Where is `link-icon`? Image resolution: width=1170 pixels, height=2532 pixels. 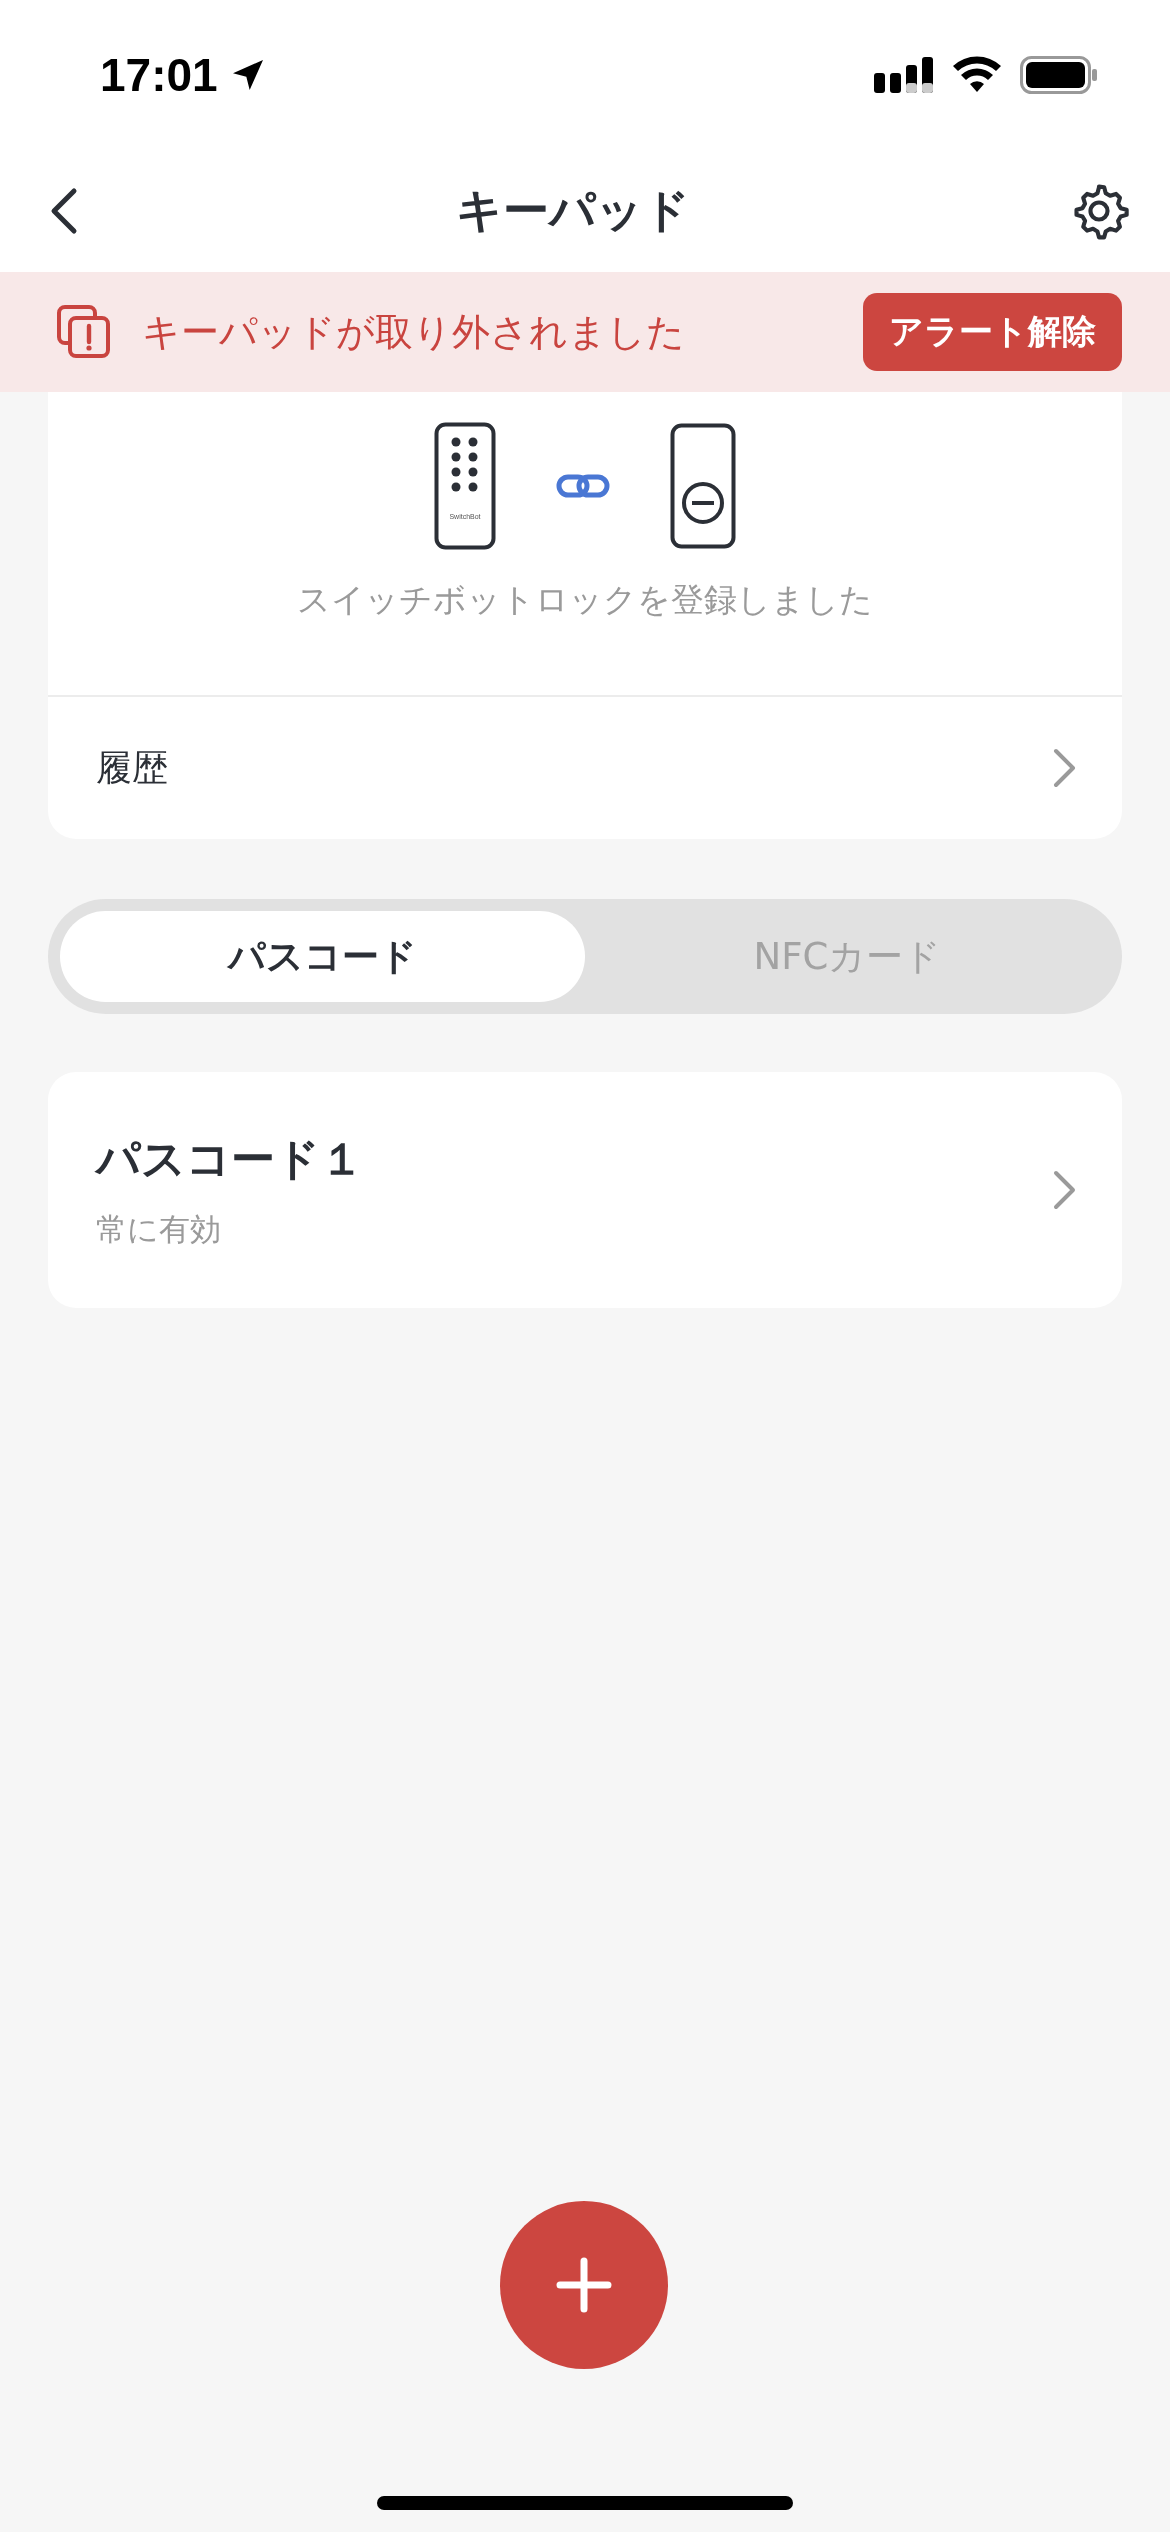
link-icon is located at coordinates (583, 486).